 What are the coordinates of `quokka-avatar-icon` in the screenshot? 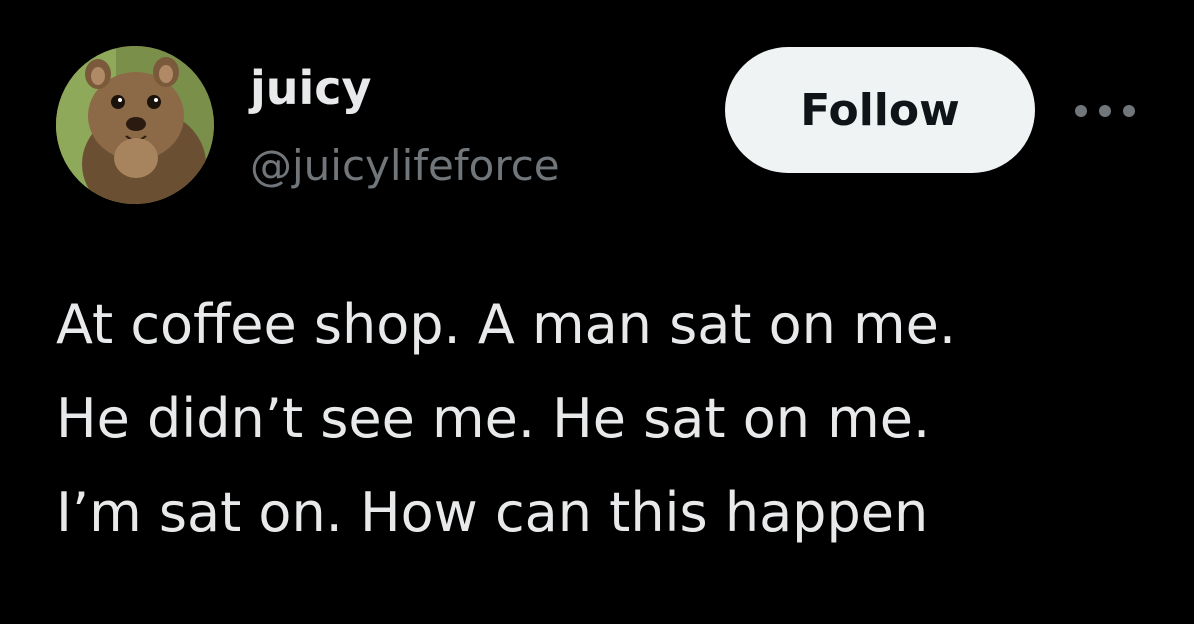 It's located at (135, 125).